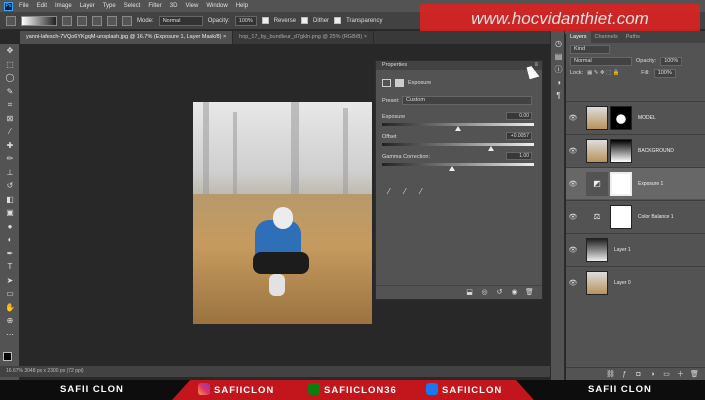 Image resolution: width=705 pixels, height=400 pixels. What do you see at coordinates (180, 20) in the screenshot?
I see `mode-select: Normal` at bounding box center [180, 20].